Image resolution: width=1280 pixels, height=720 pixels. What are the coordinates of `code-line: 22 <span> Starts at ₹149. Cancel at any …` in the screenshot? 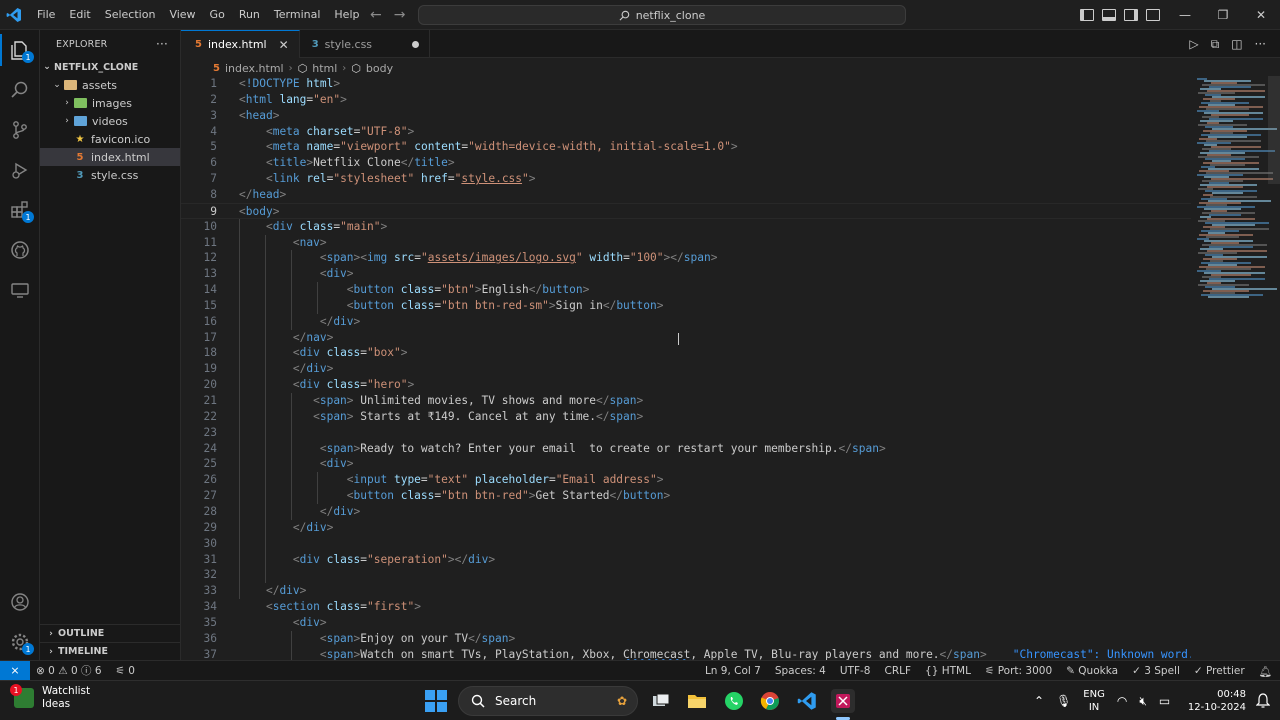 It's located at (686, 417).